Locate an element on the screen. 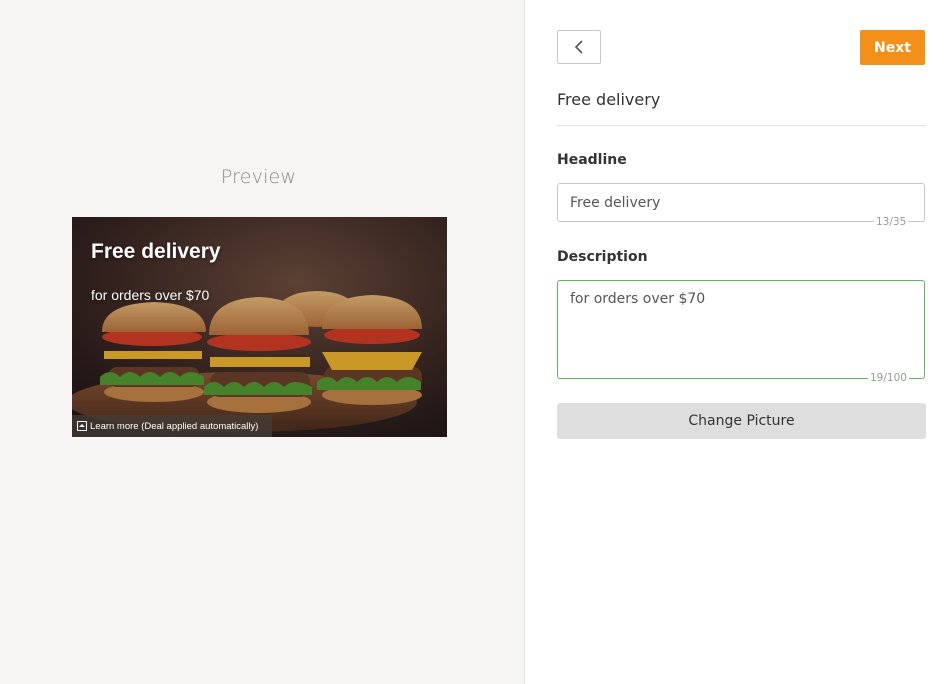 The width and height of the screenshot is (951, 684). back-button is located at coordinates (579, 47).